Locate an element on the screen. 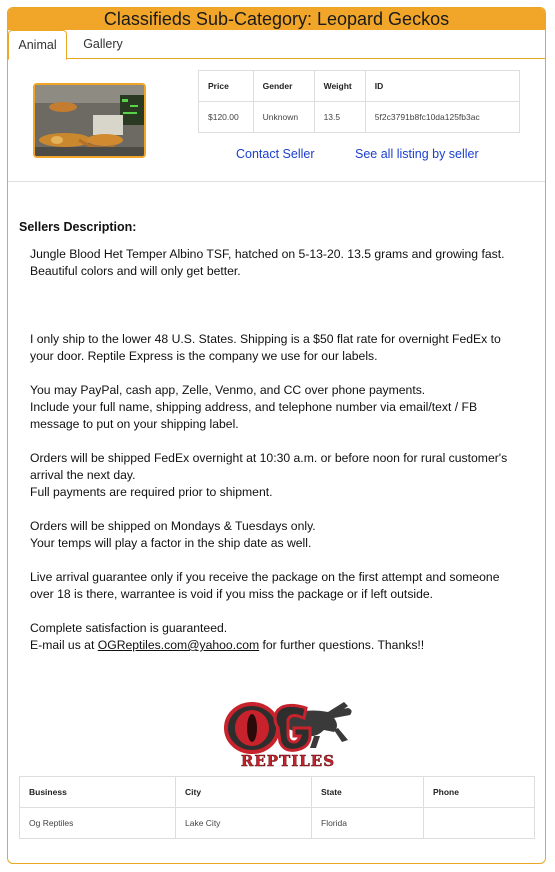 This screenshot has width=555, height=872. section-divider is located at coordinates (276, 181).